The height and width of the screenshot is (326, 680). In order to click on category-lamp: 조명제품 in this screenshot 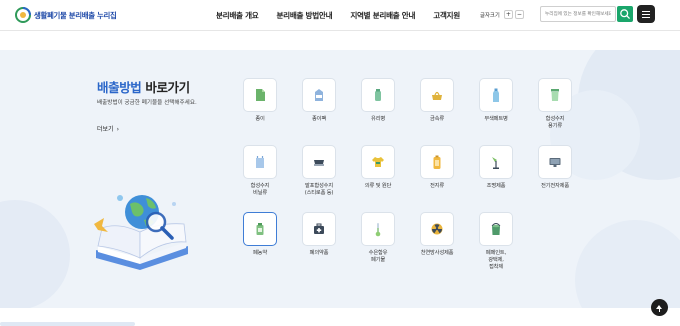, I will do `click(496, 167)`.